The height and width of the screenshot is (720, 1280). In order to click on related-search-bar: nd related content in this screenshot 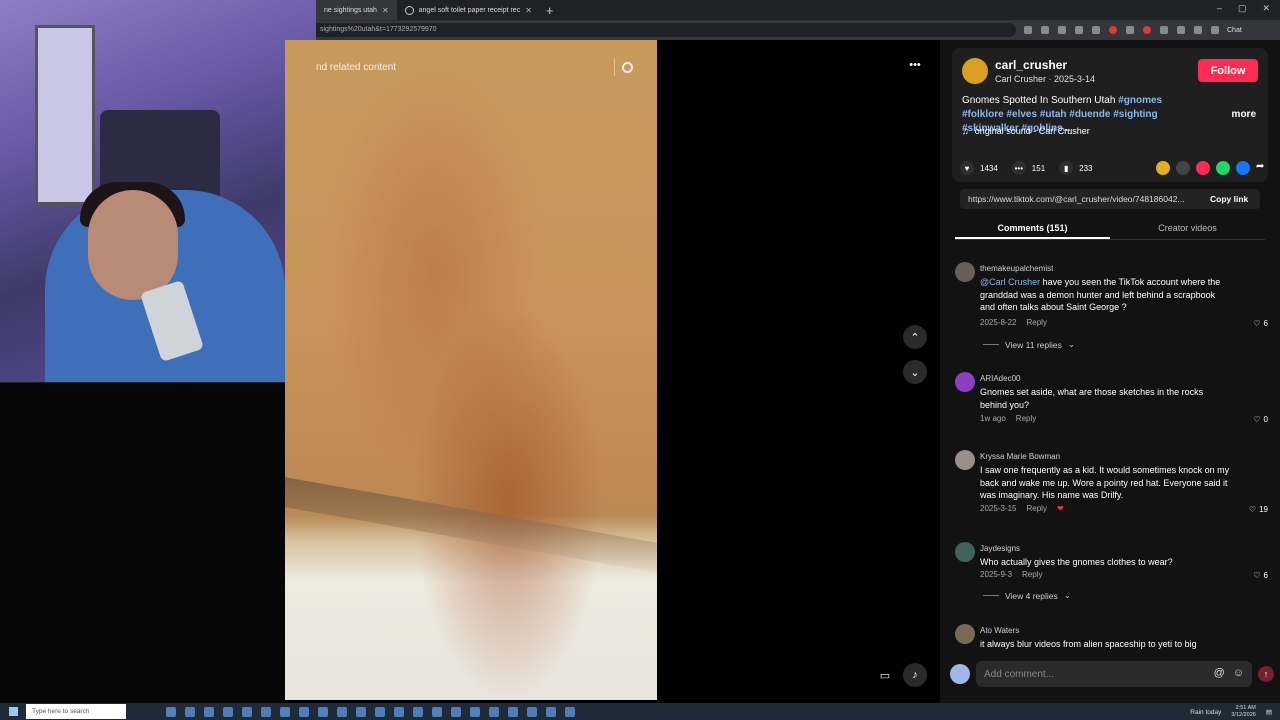, I will do `click(478, 67)`.